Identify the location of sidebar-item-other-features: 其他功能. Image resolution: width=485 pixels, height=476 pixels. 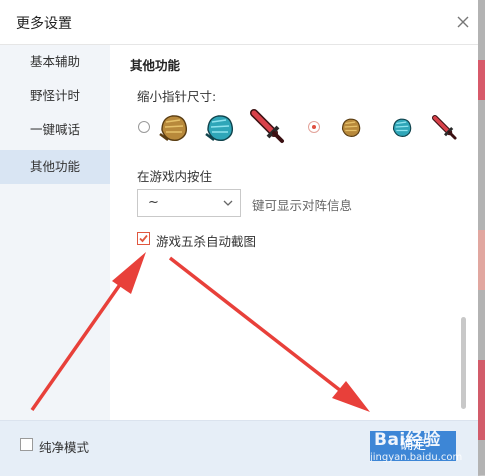
(55, 167).